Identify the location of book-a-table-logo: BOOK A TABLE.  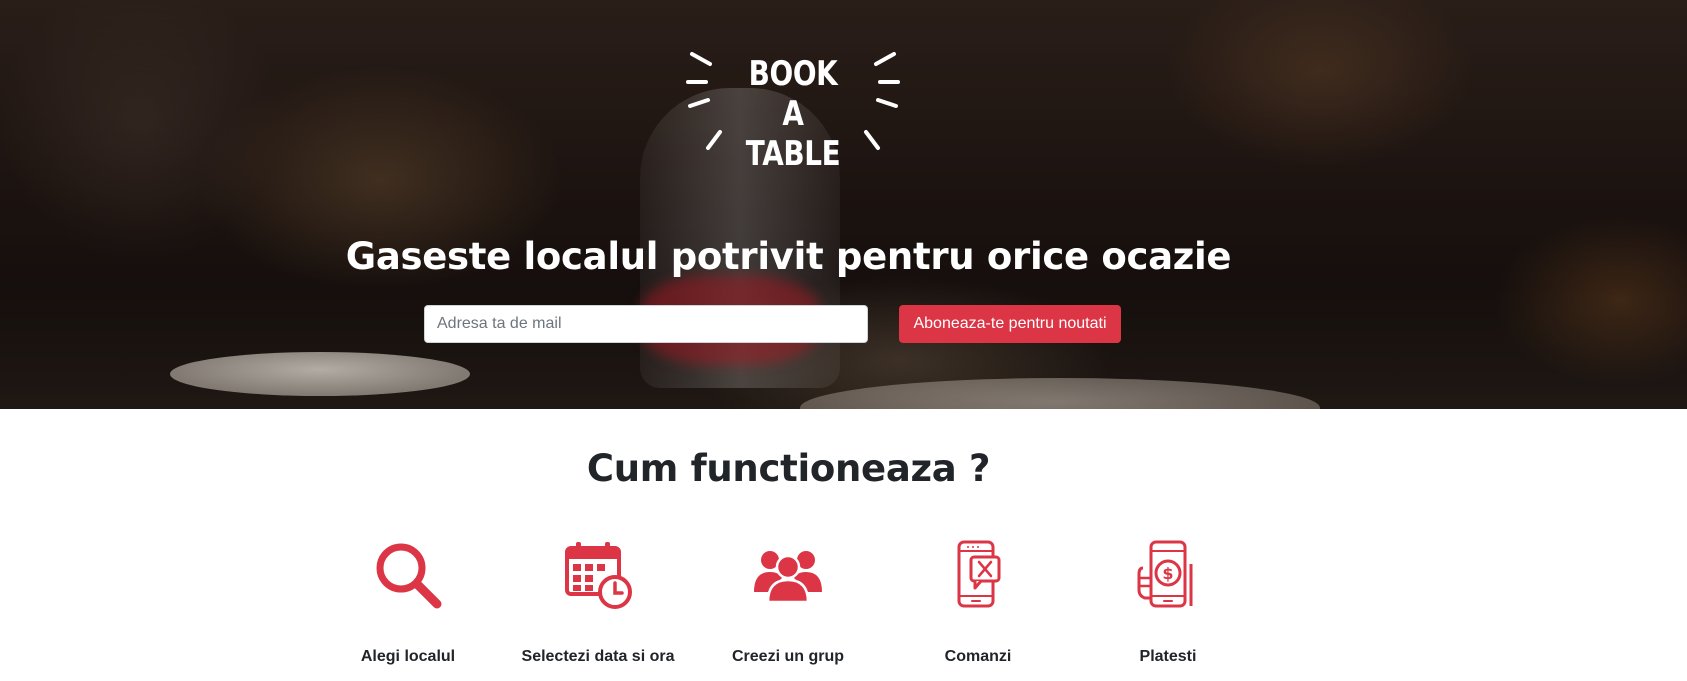
(793, 111).